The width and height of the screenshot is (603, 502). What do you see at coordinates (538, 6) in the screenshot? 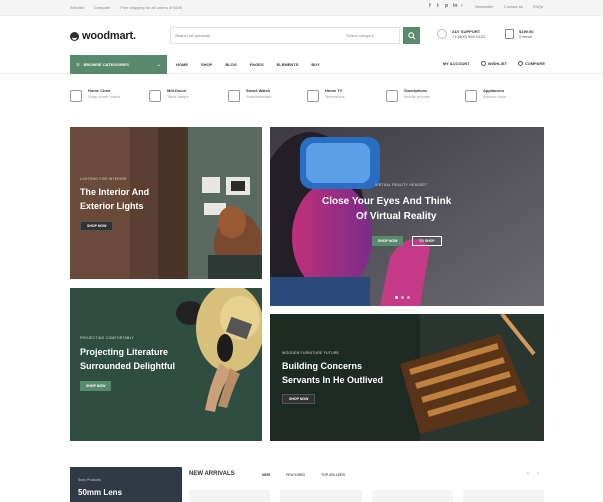
I see `faqs-link: FAQs` at bounding box center [538, 6].